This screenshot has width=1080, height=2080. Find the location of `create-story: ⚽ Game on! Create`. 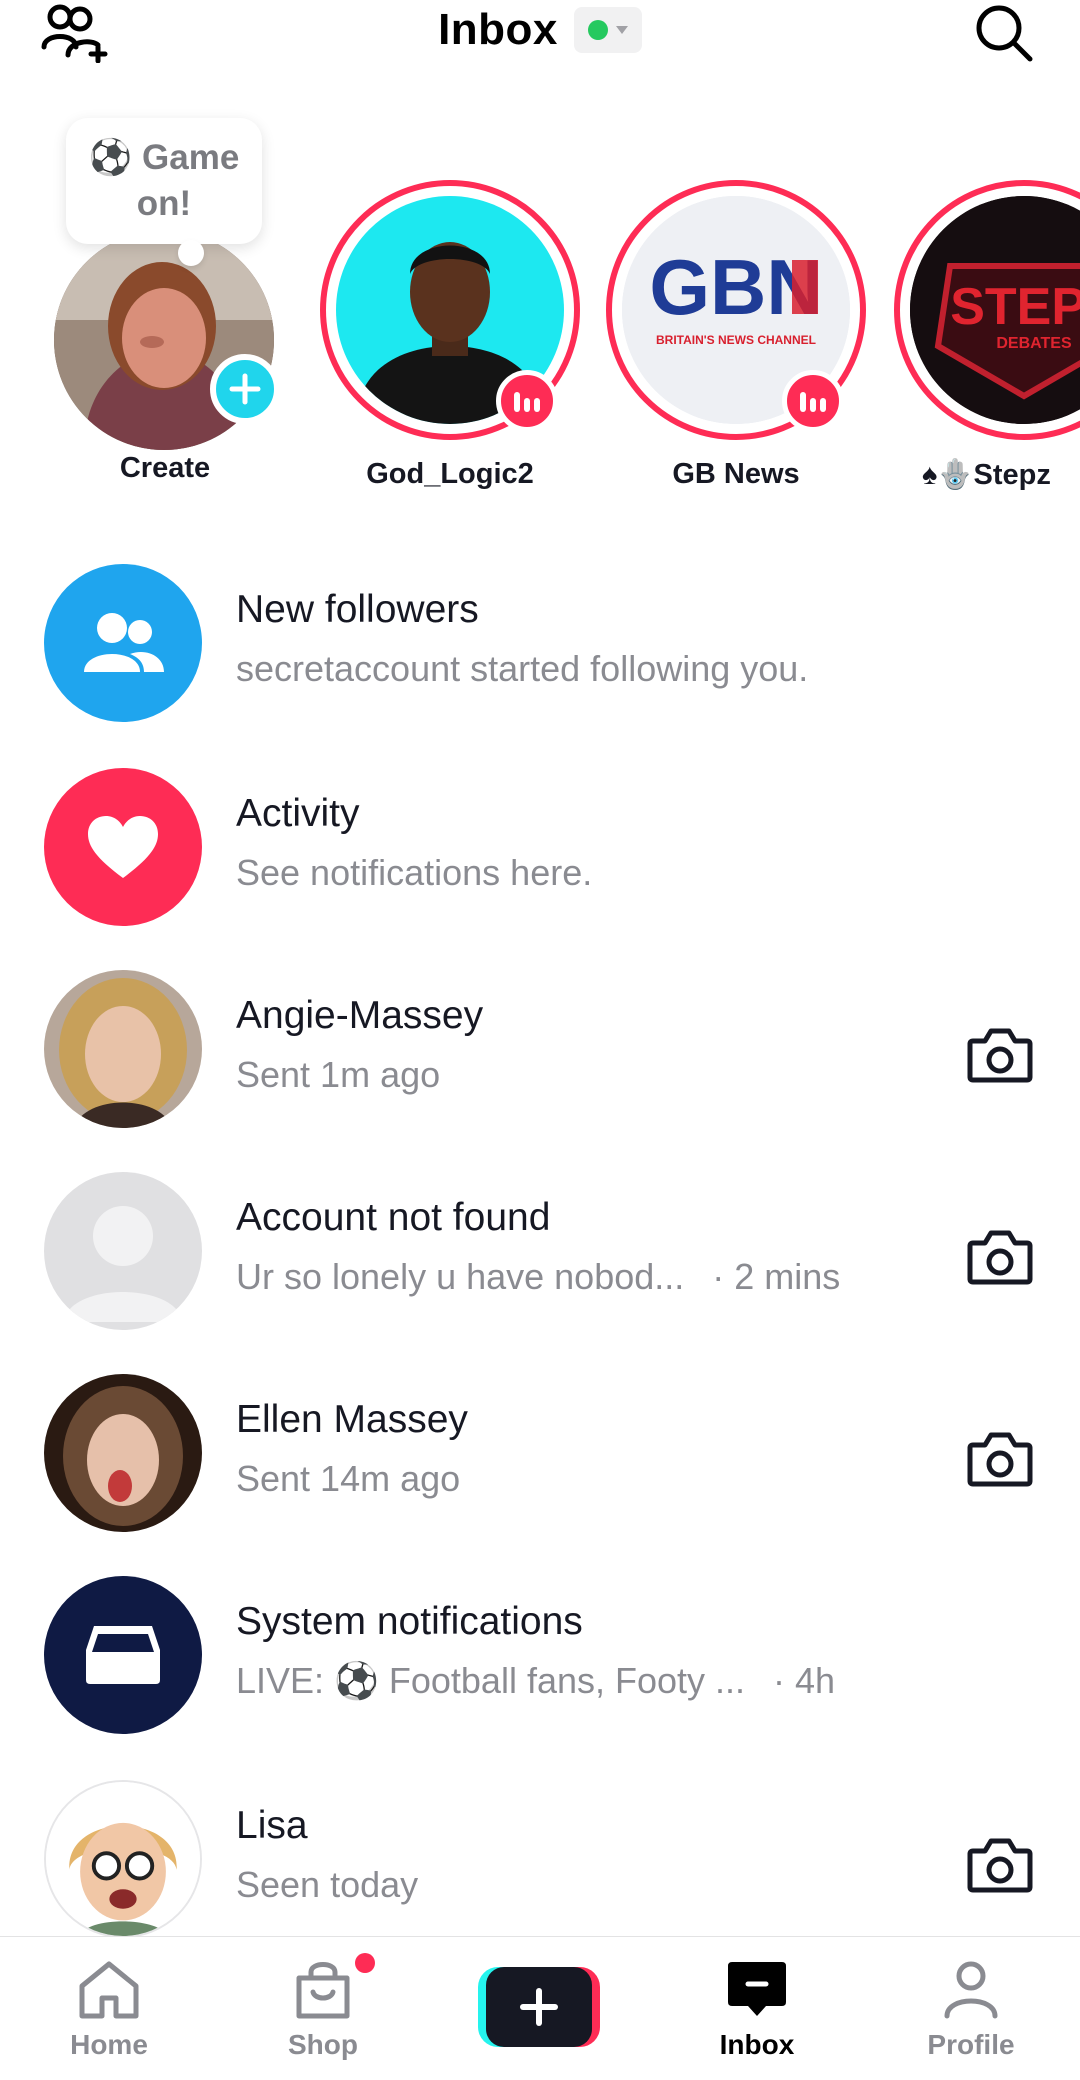

create-story: ⚽ Game on! Create is located at coordinates (150, 305).